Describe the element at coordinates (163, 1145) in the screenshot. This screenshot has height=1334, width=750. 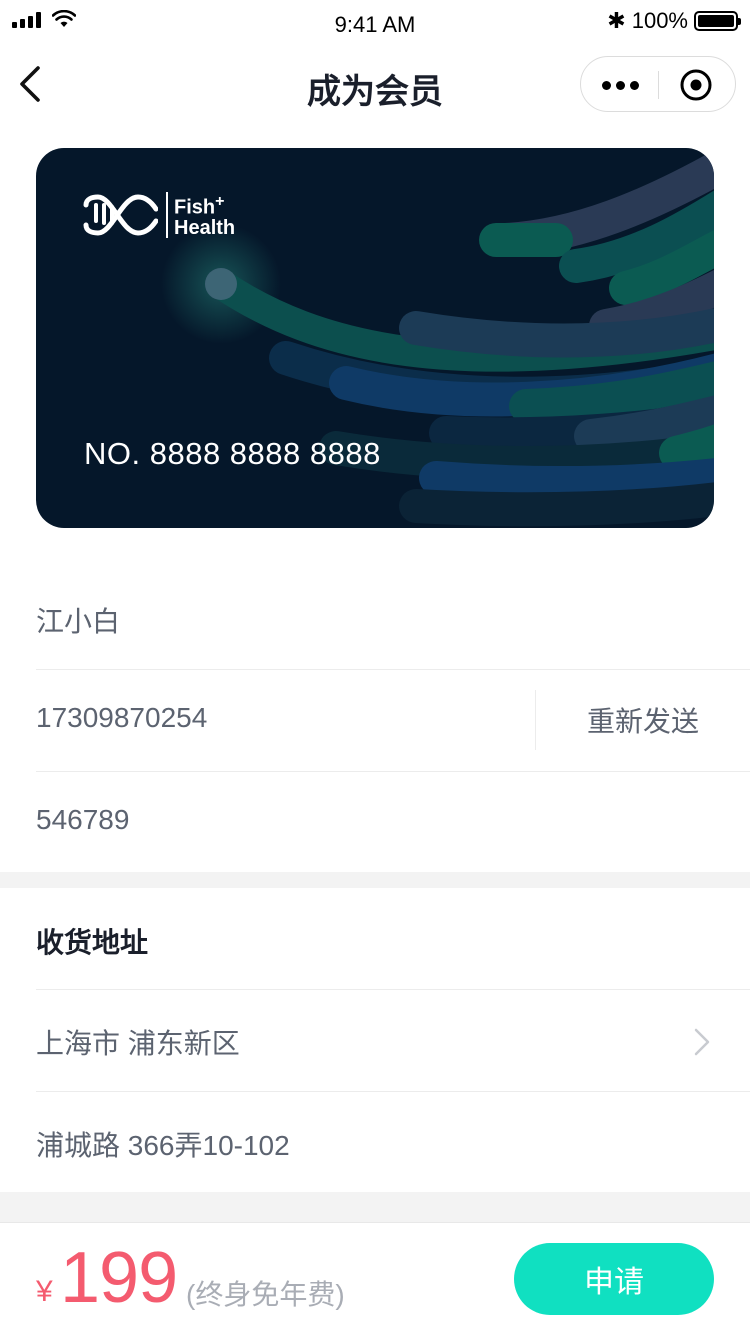
I see `street-value: 浦城路 366弄10-102` at that location.